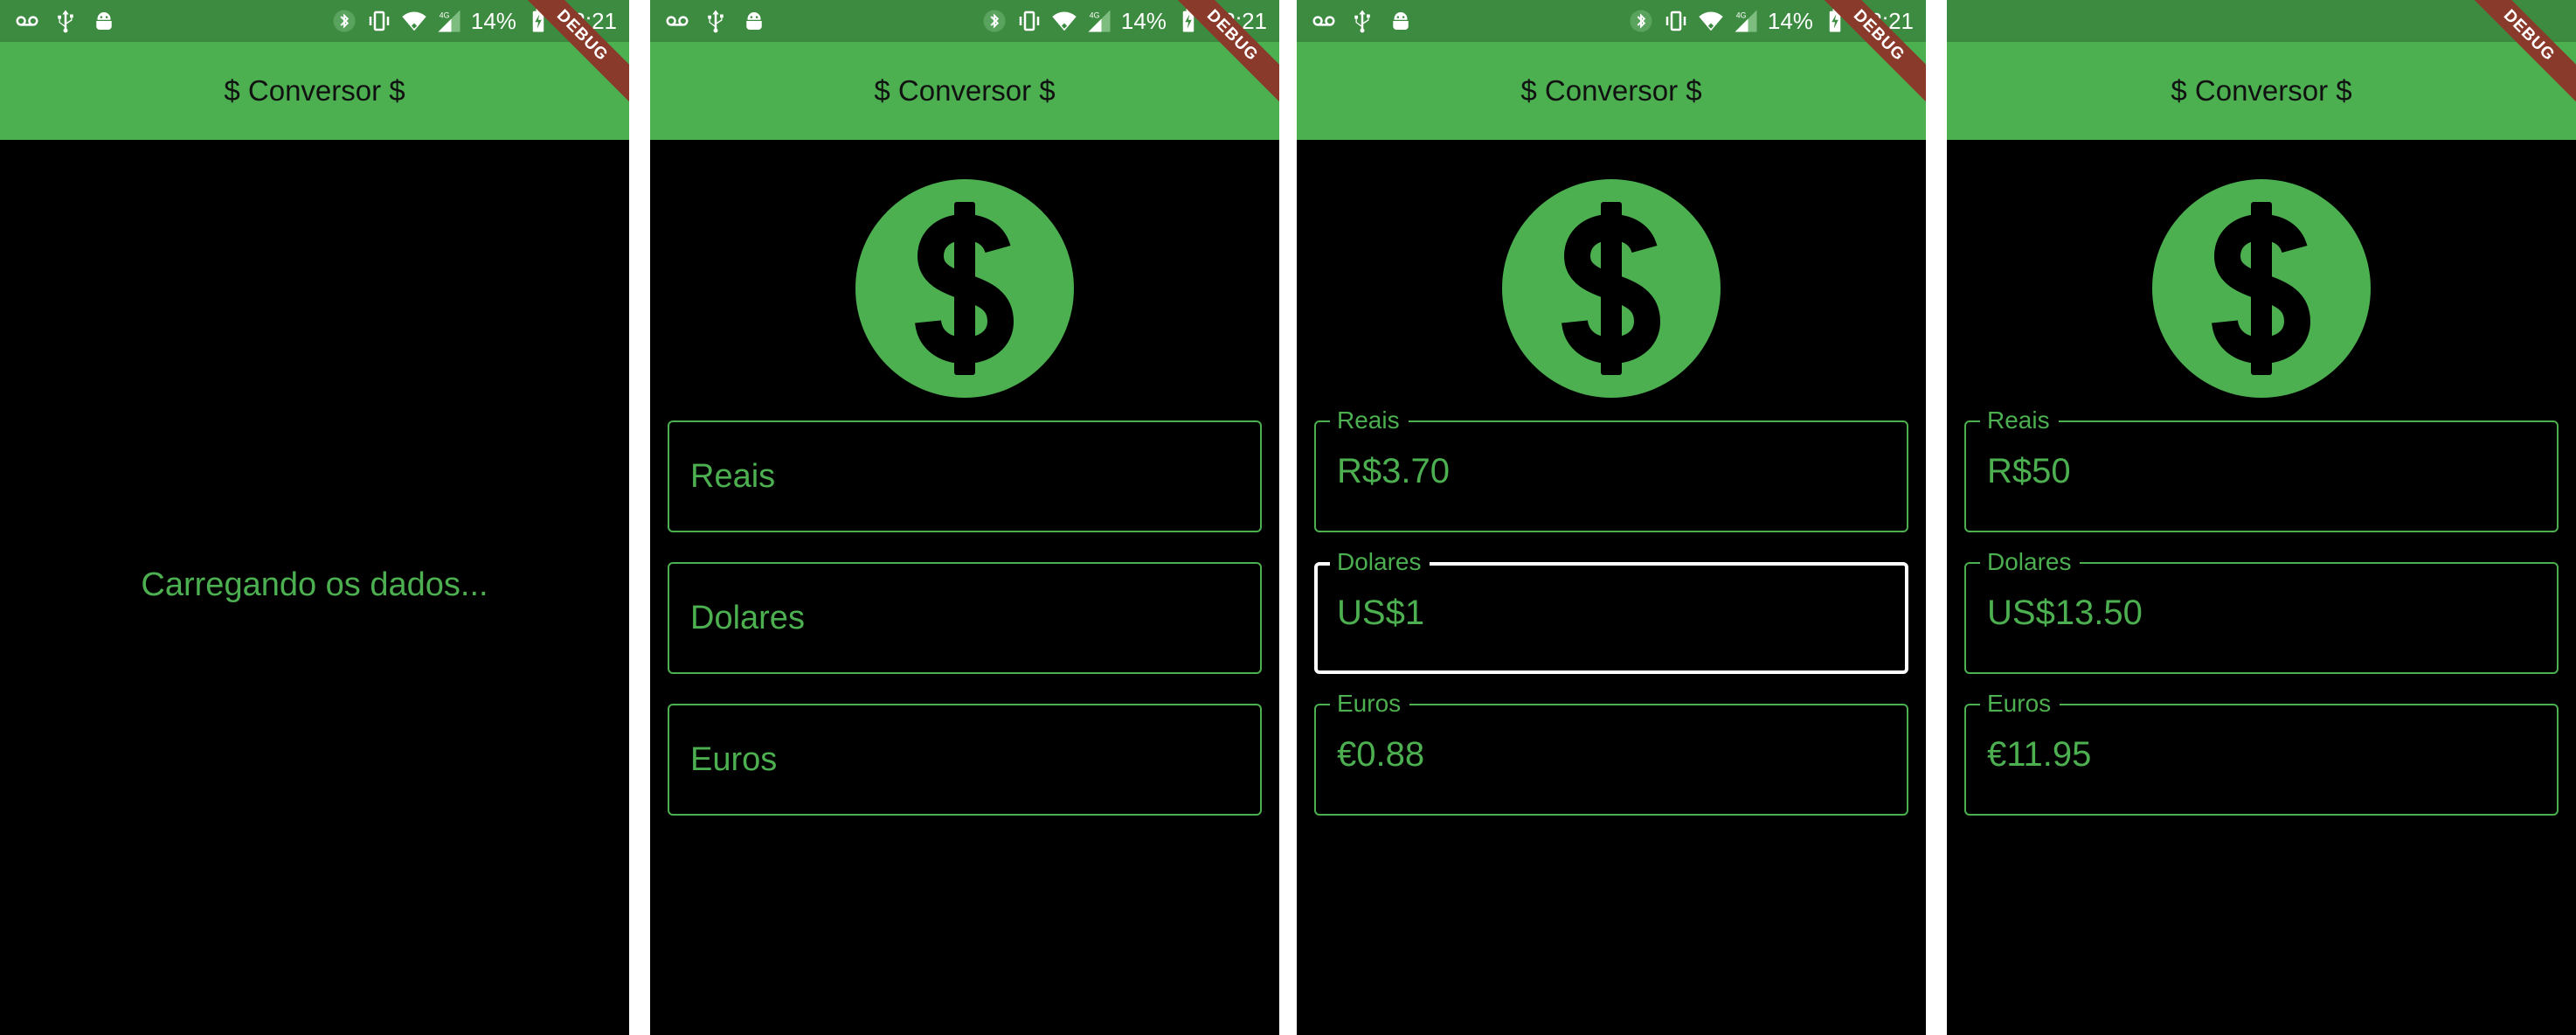  What do you see at coordinates (965, 760) in the screenshot?
I see `euros-input: Euros` at bounding box center [965, 760].